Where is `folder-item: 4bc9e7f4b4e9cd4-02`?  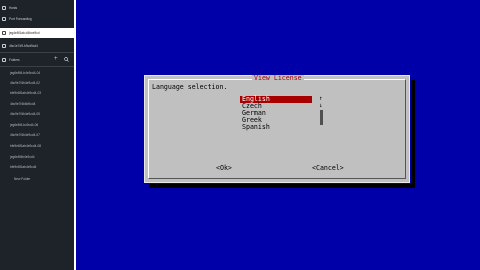
folder-item: 4bc9e7f4b4e9cd4-02 is located at coordinates (25, 83).